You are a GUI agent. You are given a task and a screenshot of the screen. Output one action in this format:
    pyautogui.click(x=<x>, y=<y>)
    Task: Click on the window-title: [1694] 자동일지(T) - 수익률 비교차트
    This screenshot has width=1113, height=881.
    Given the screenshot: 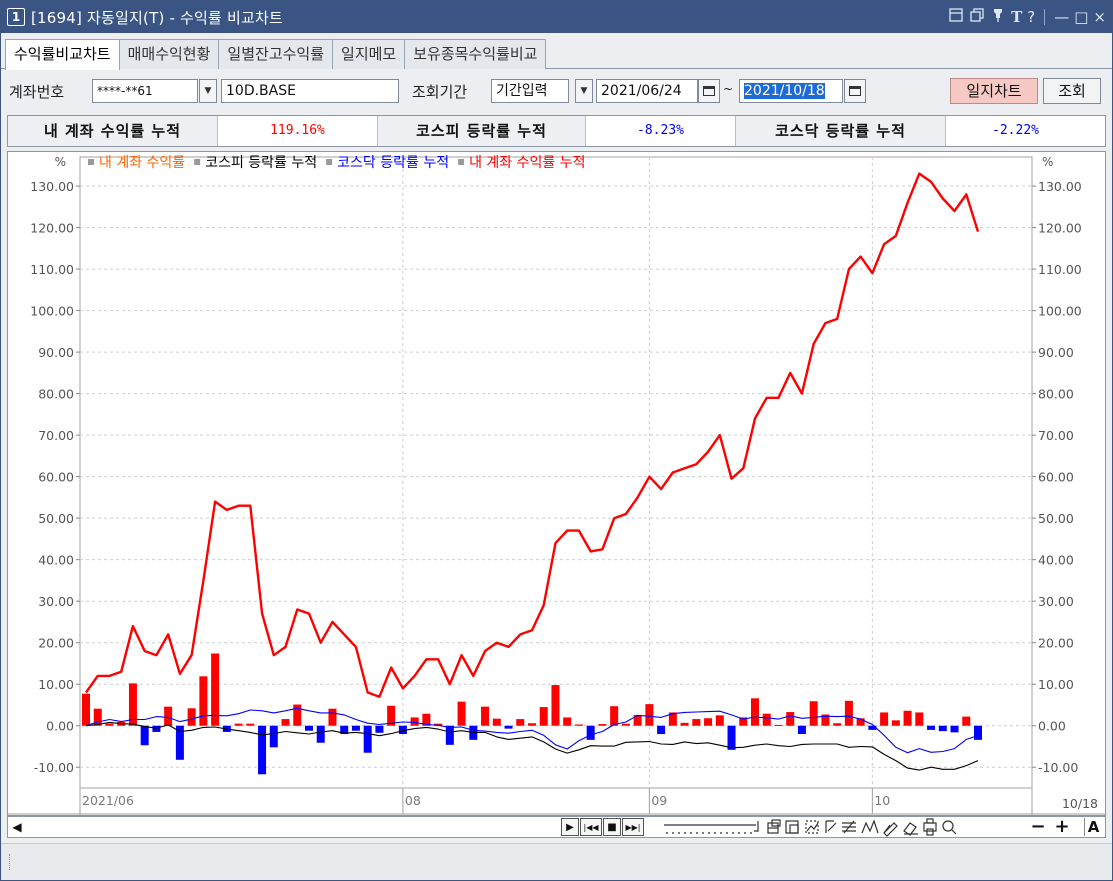 What is the action you would take?
    pyautogui.click(x=157, y=17)
    